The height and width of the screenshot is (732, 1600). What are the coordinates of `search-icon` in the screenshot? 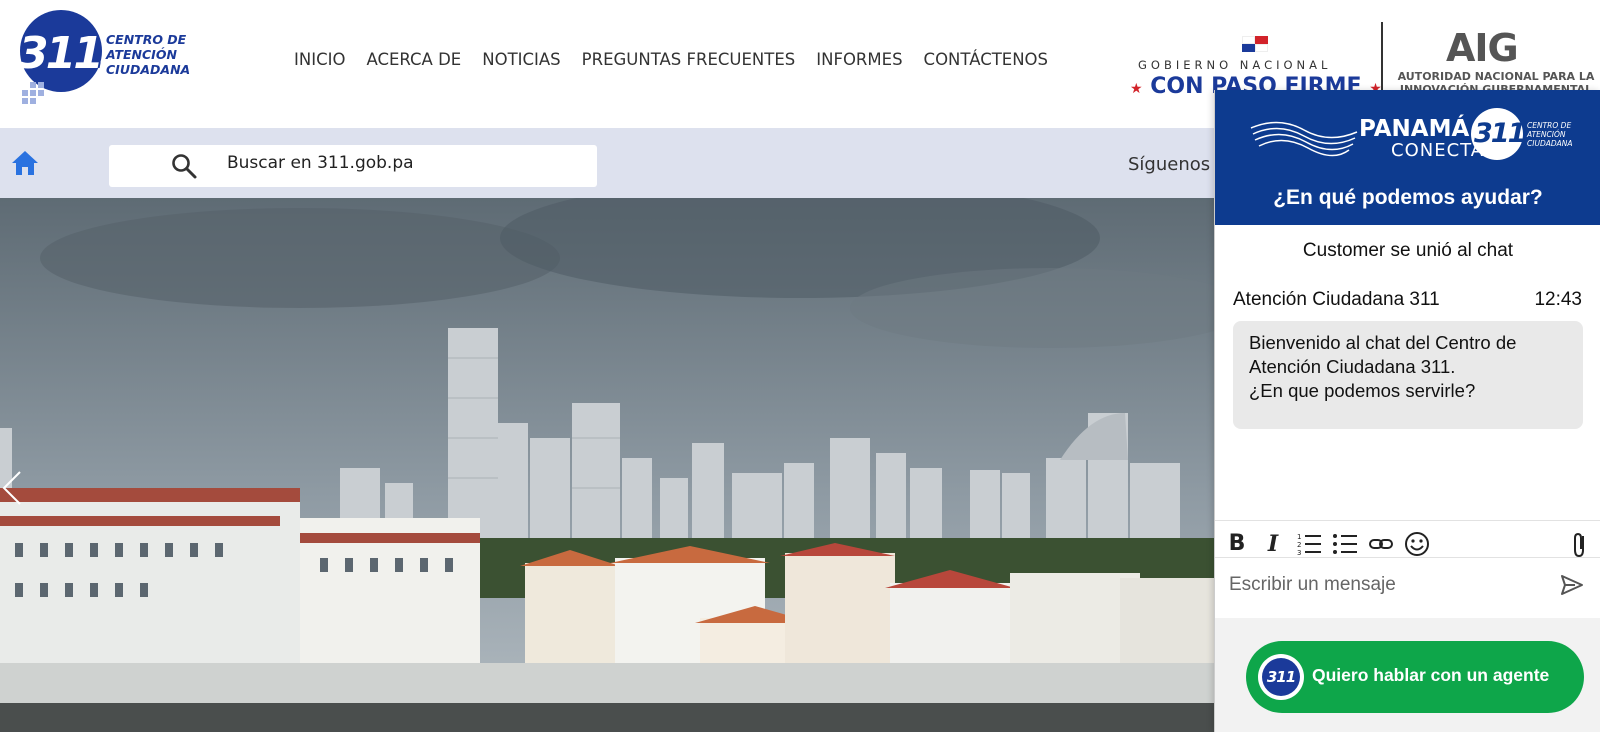 It's located at (184, 166).